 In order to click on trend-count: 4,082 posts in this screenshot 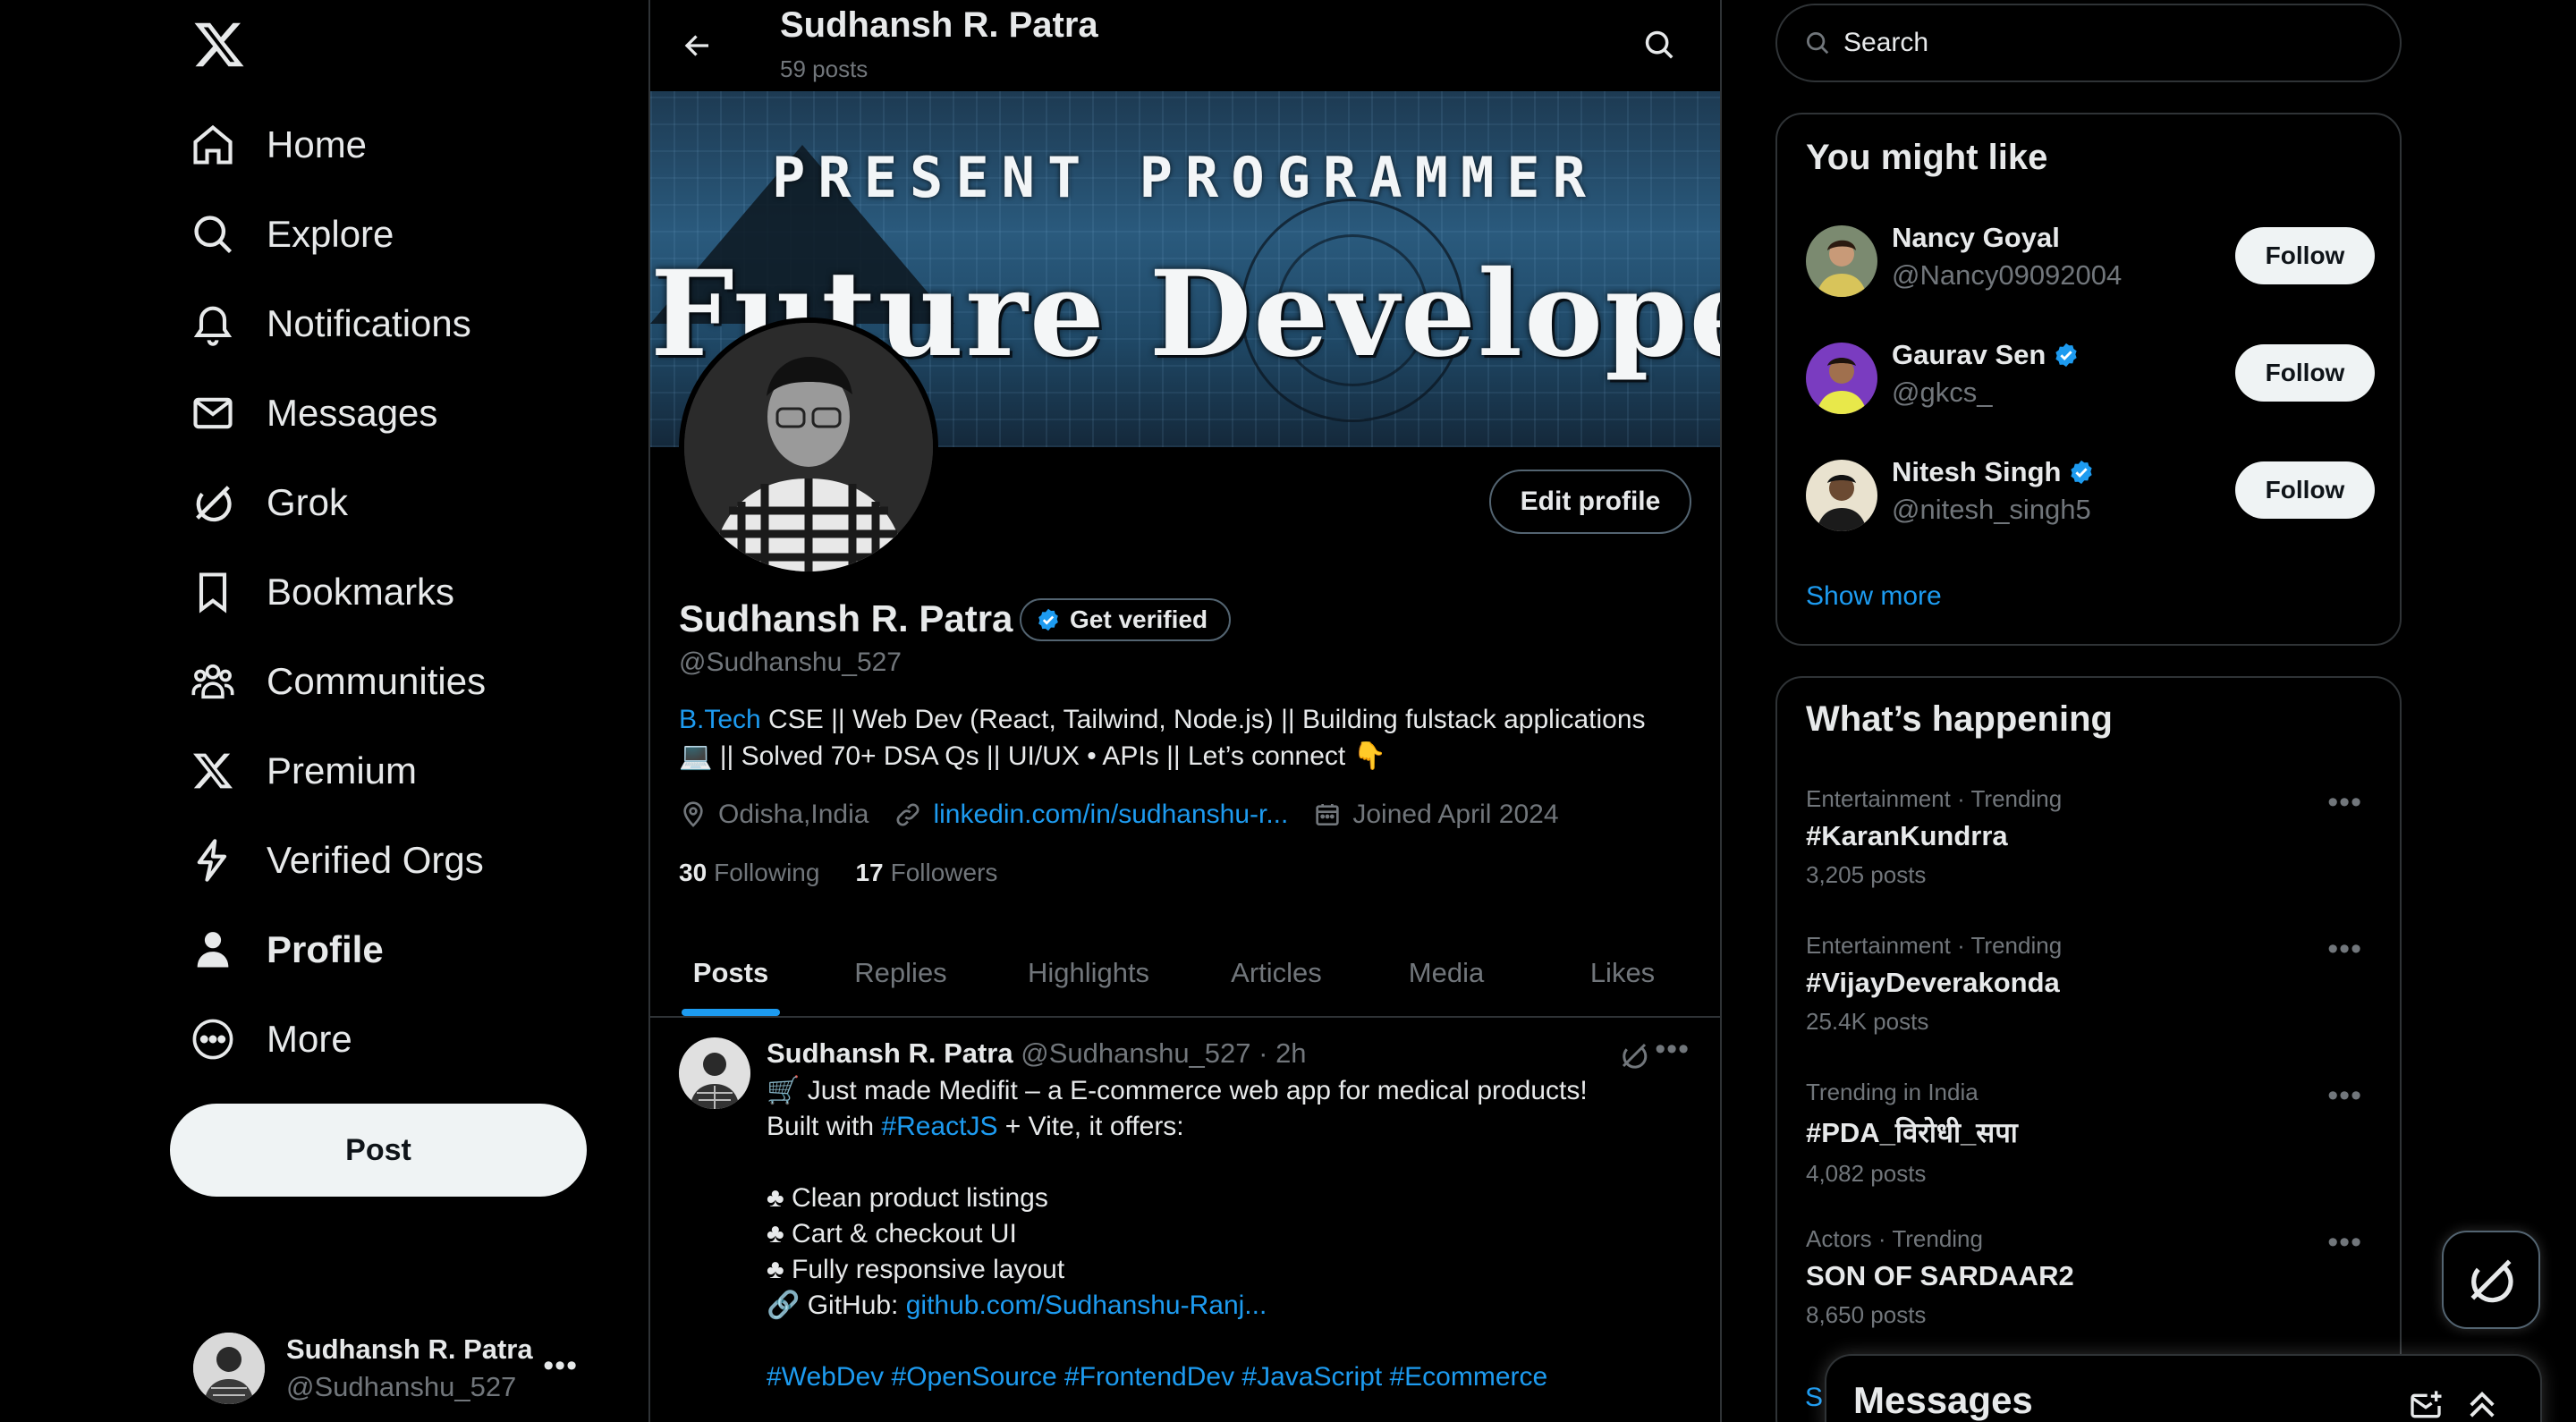, I will do `click(1866, 1173)`.